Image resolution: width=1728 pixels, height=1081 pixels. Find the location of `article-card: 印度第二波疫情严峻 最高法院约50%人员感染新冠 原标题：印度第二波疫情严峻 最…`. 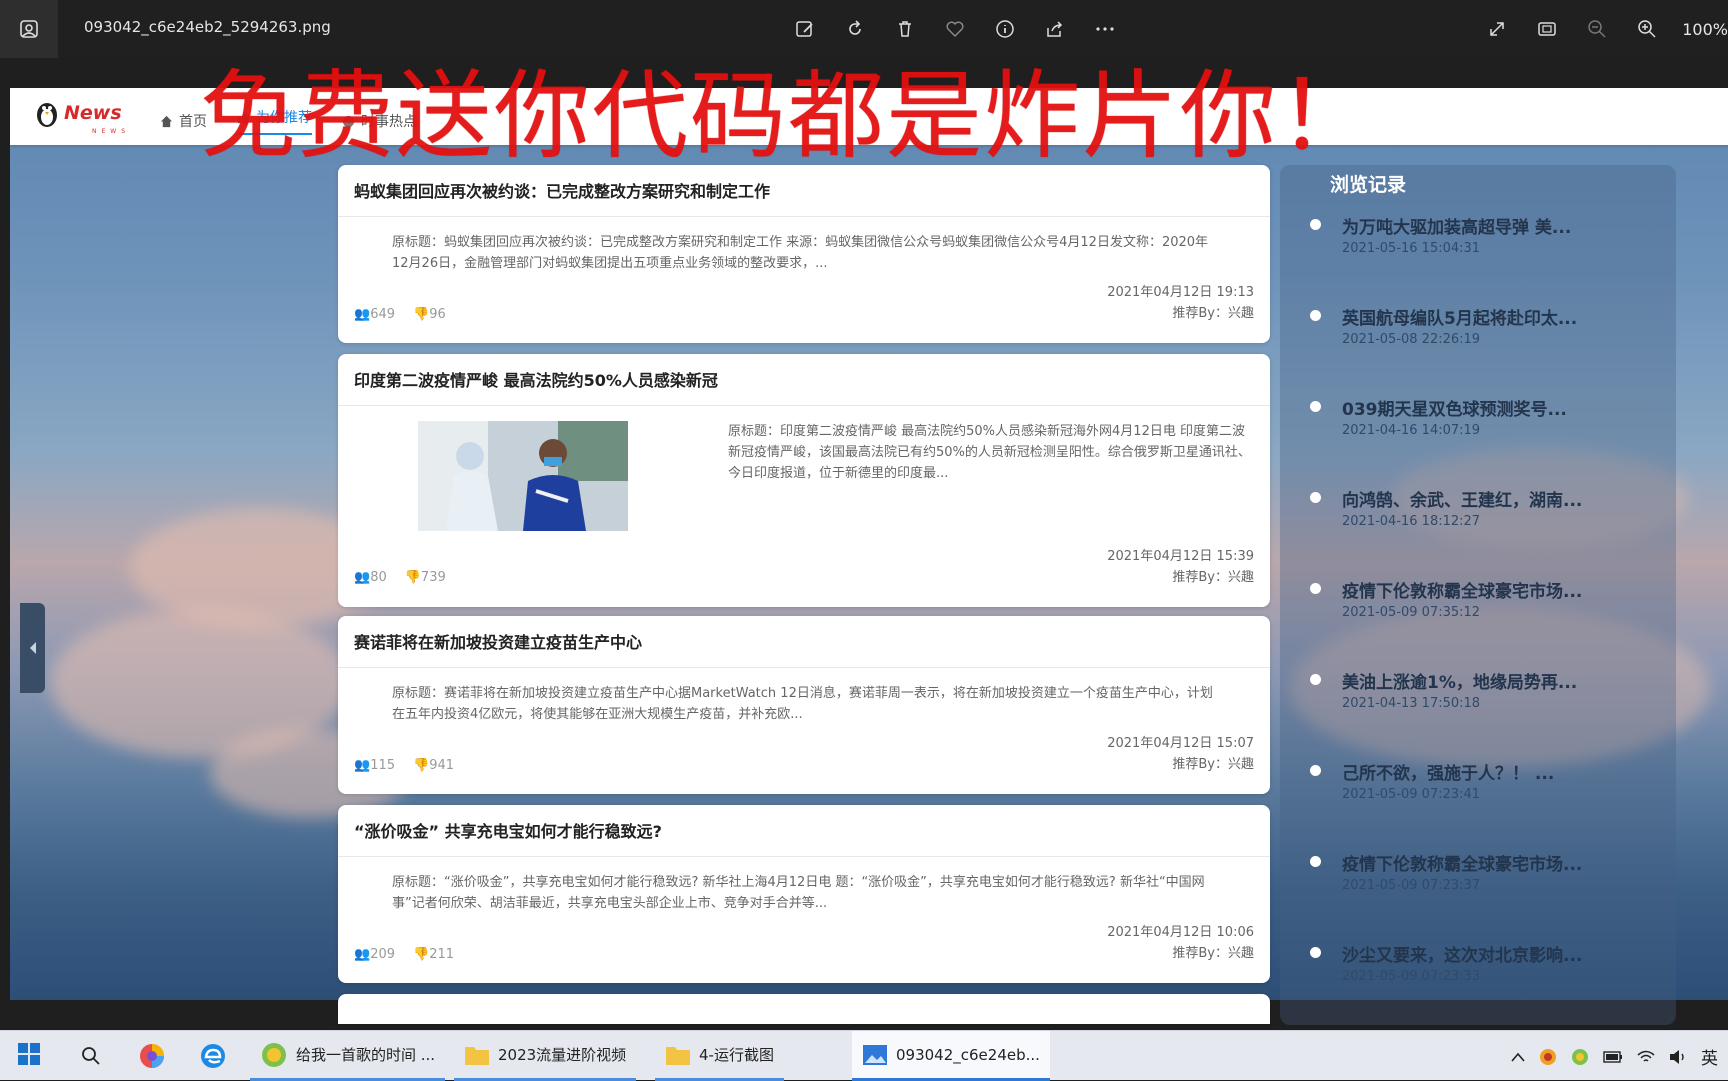

article-card: 印度第二波疫情严峻 最高法院约50%人员感染新冠 原标题：印度第二波疫情严峻 最… is located at coordinates (804, 480).